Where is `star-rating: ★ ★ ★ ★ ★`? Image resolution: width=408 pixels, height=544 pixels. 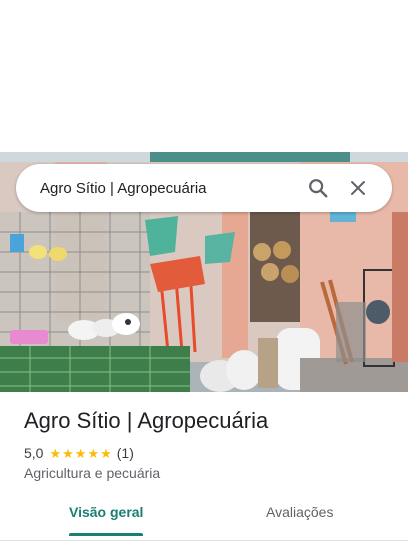
star-rating: ★ ★ ★ ★ ★ is located at coordinates (80, 453).